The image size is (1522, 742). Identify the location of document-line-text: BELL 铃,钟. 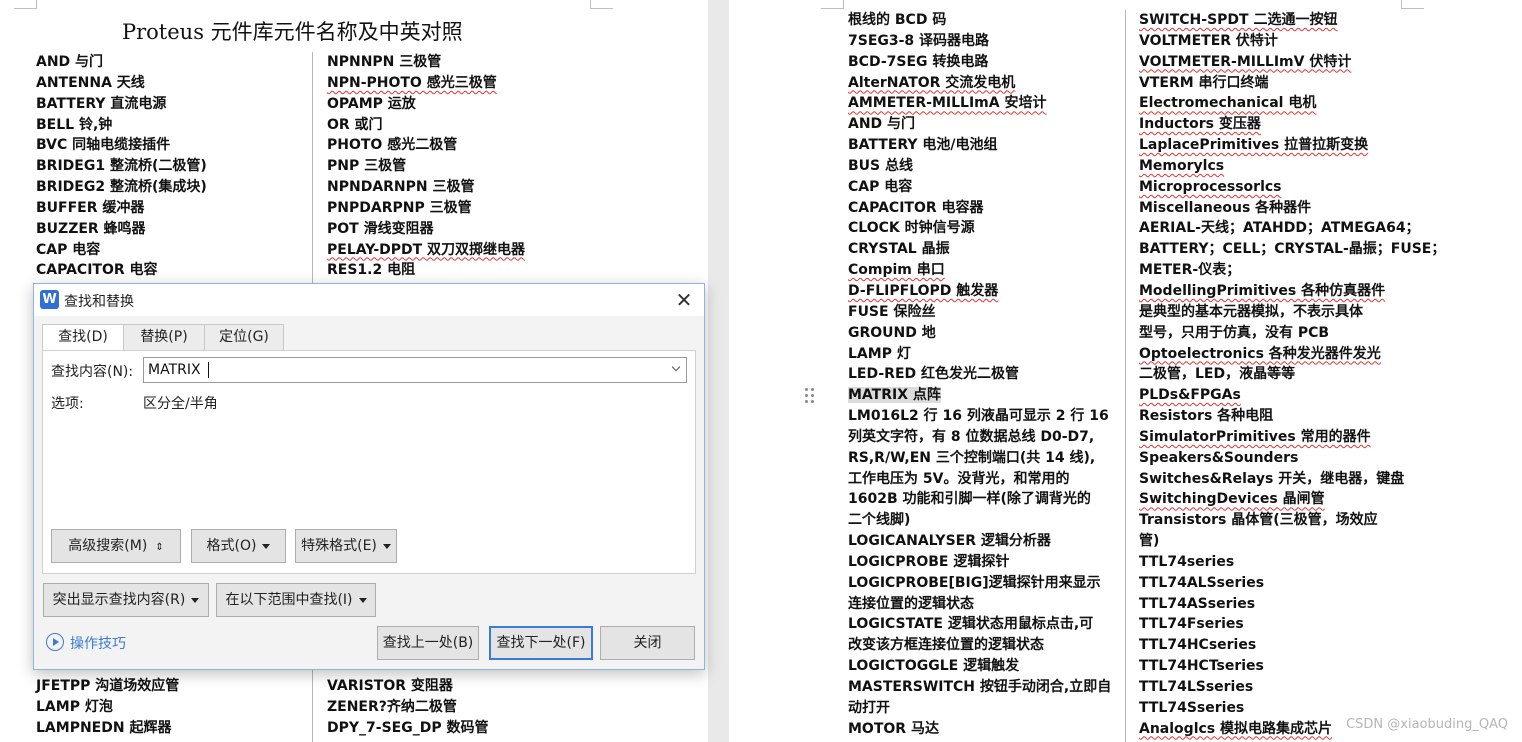
(74, 124).